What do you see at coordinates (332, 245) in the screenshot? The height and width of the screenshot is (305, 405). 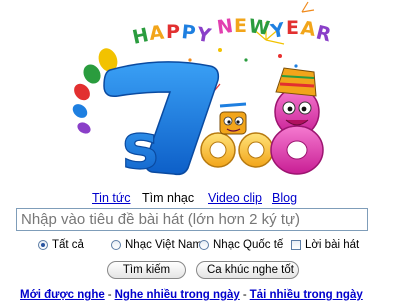 I see `option-lyrics-label: Lời bài hát` at bounding box center [332, 245].